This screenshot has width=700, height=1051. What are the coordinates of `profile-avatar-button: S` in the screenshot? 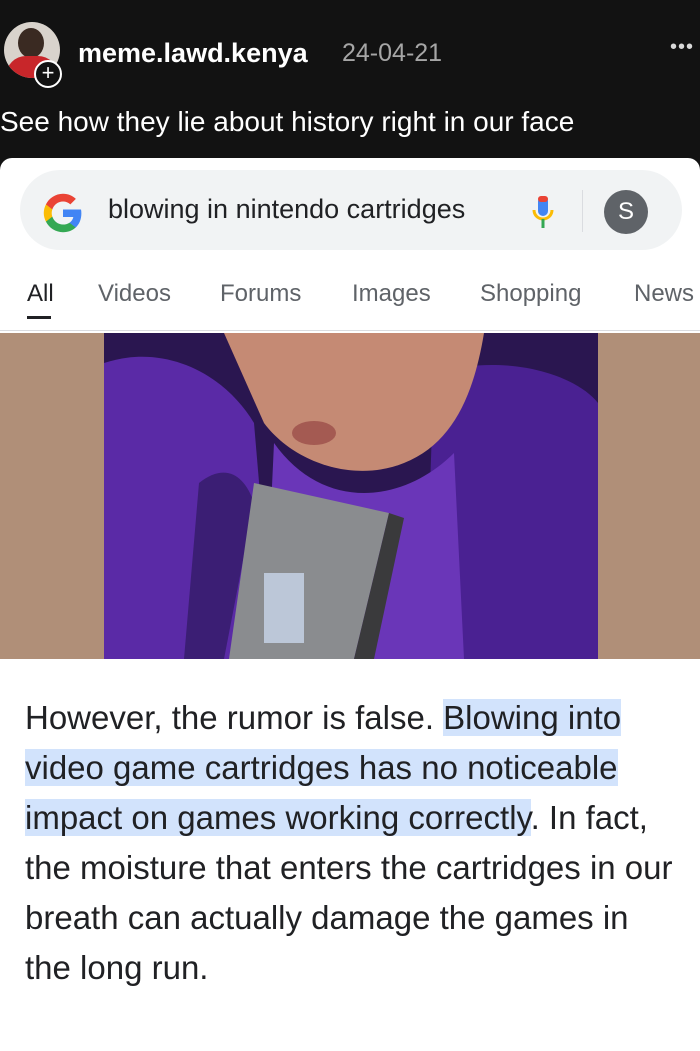 It's located at (626, 212).